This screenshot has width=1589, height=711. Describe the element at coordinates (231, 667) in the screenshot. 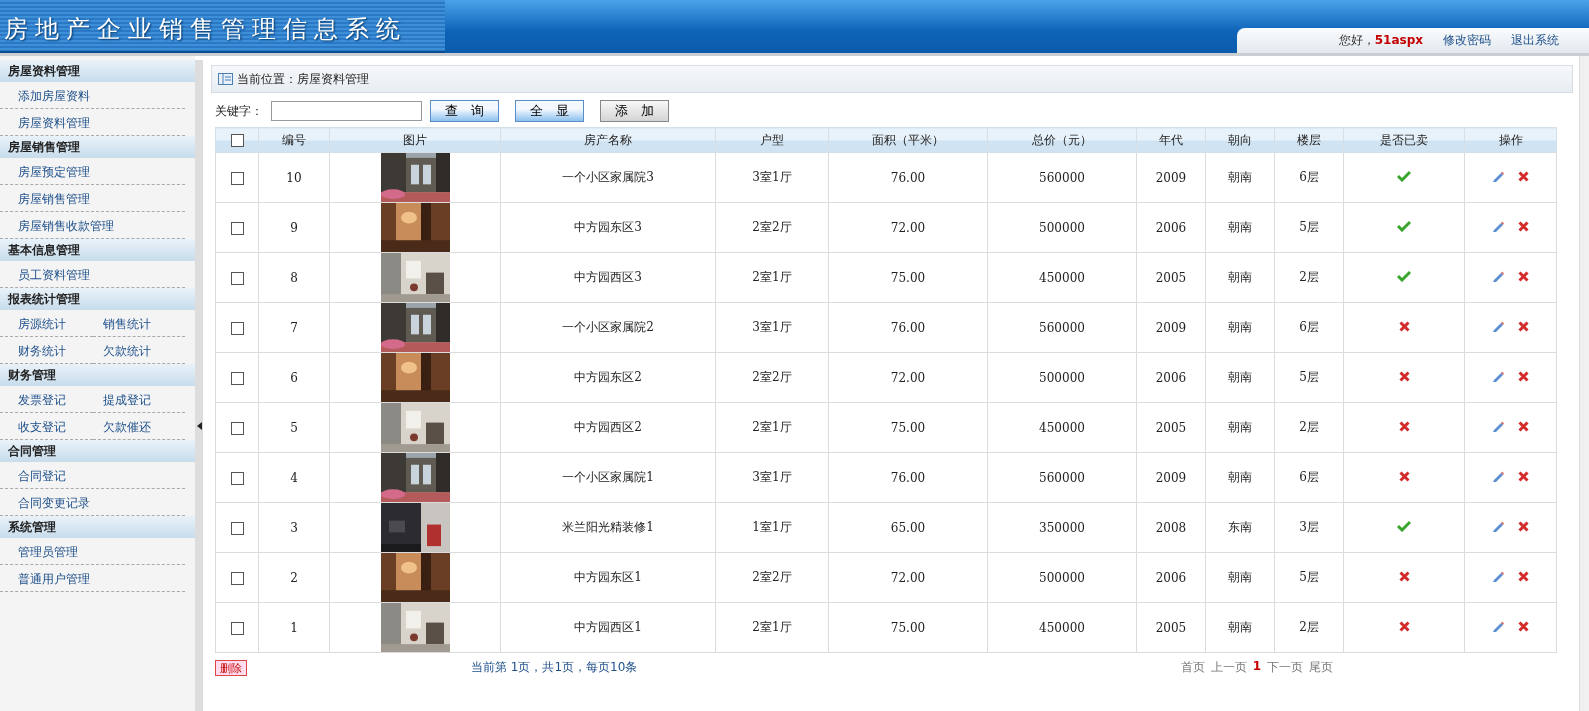

I see `delete-button: 删除` at that location.